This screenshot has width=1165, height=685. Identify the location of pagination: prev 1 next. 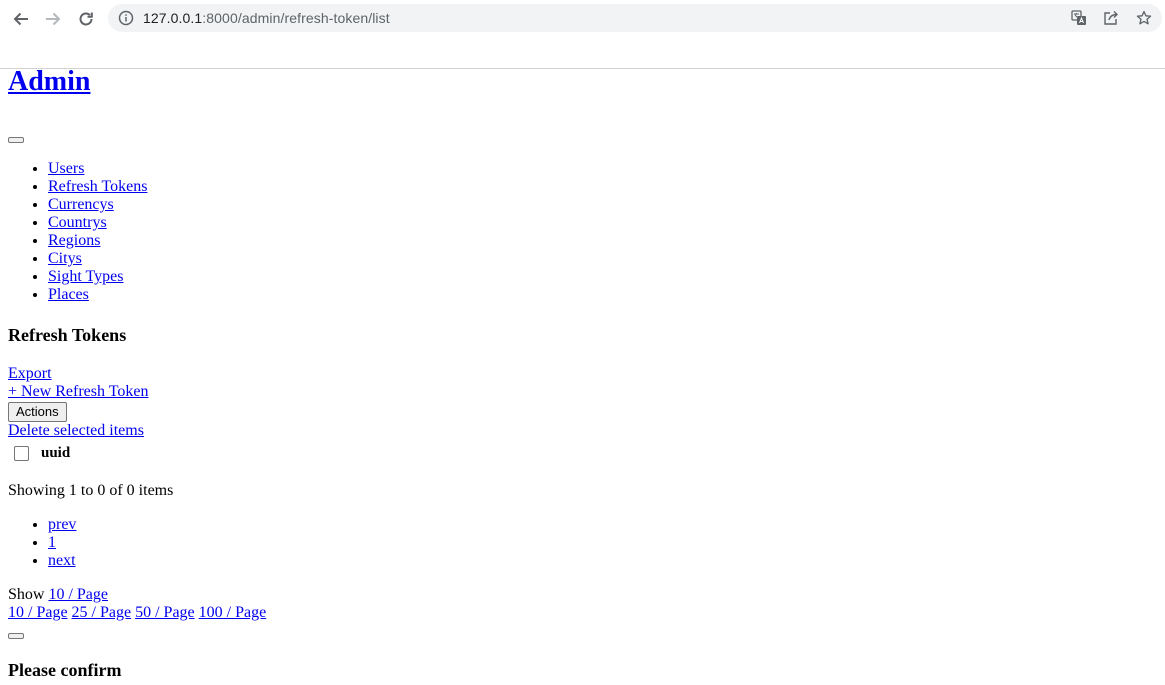
(42, 543).